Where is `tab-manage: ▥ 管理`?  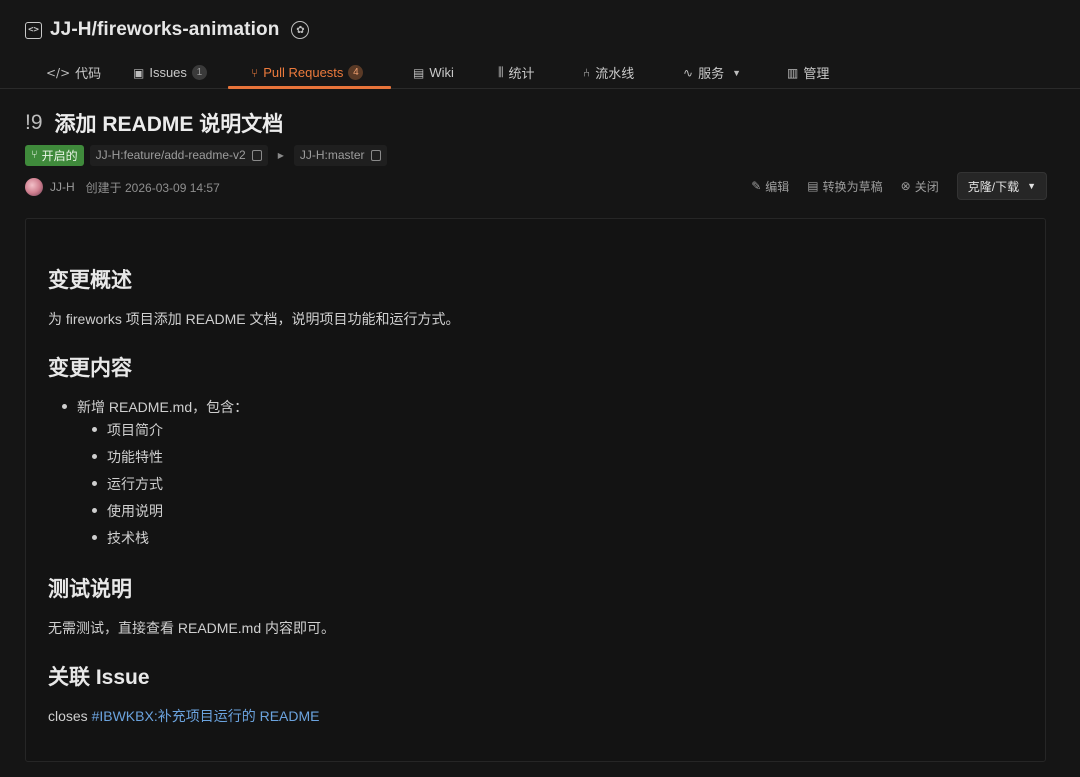
tab-manage: ▥ 管理 is located at coordinates (808, 72).